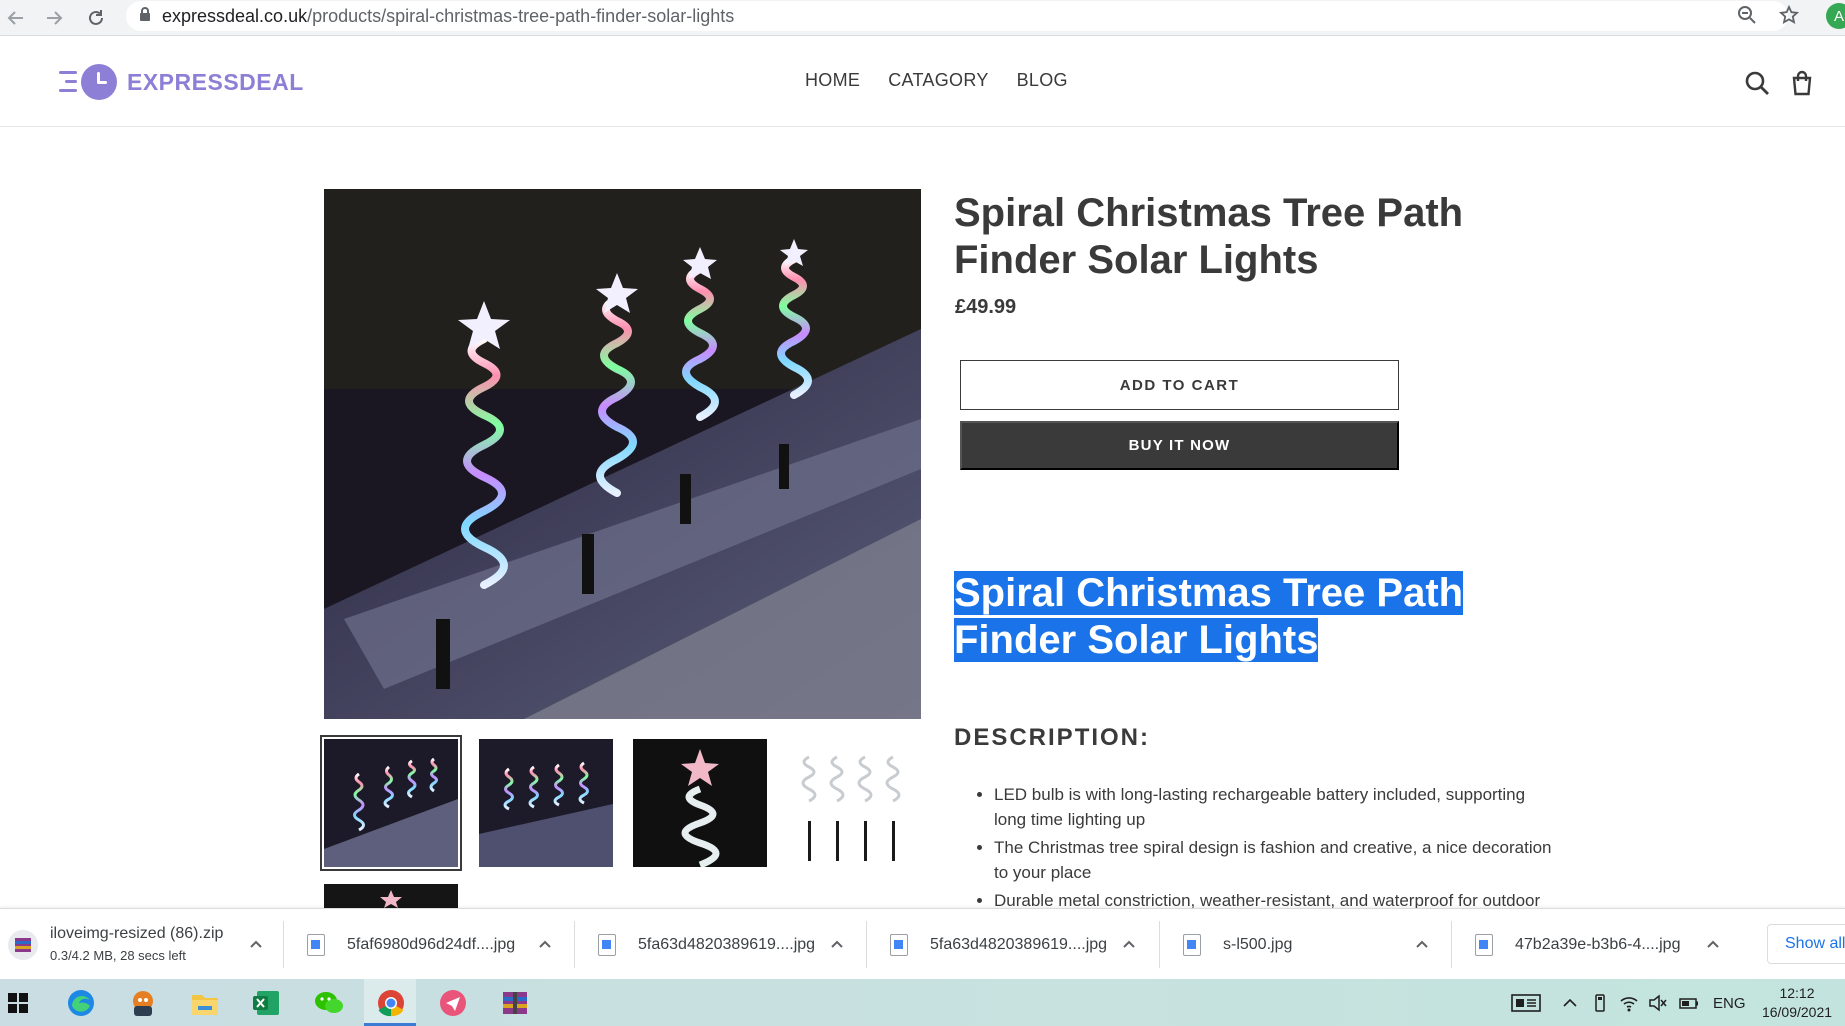  Describe the element at coordinates (18, 1003) in the screenshot. I see `windows-start-icon` at that location.